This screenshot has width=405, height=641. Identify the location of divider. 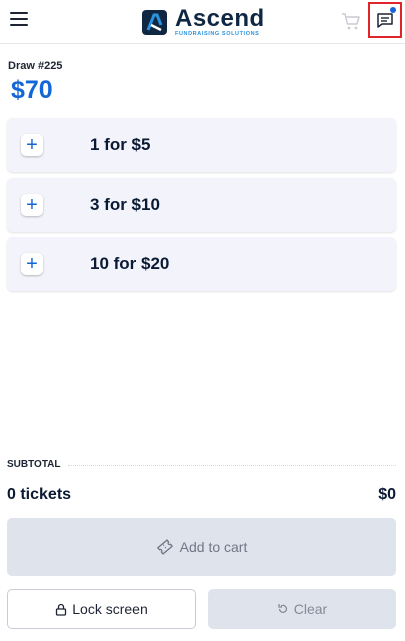
(232, 465).